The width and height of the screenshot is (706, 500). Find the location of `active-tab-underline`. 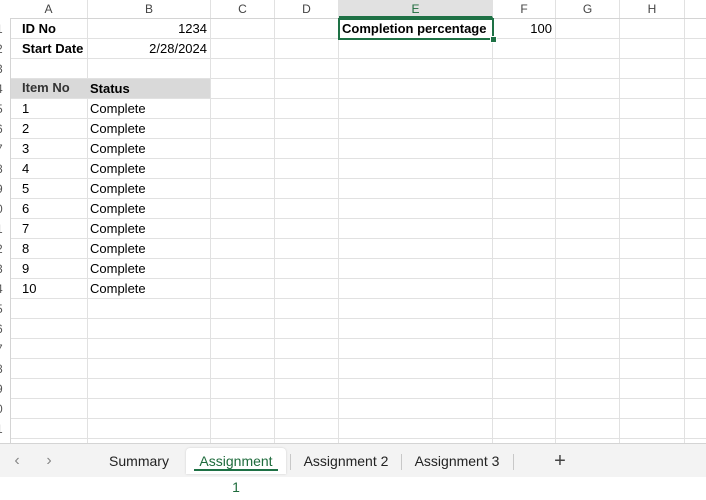

active-tab-underline is located at coordinates (236, 470).